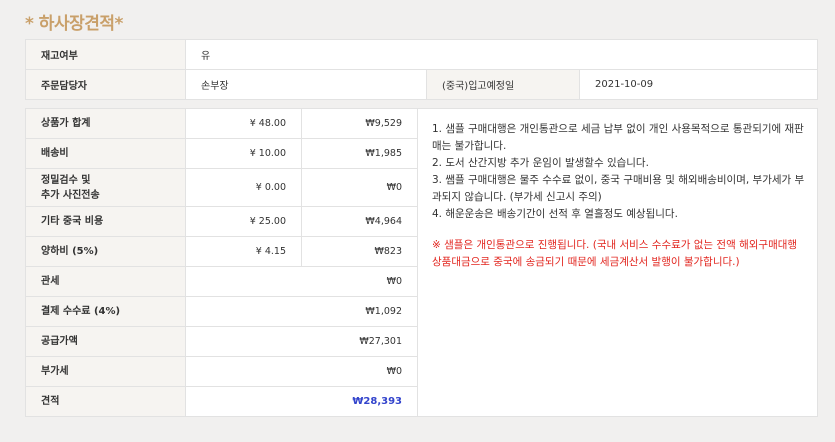 Image resolution: width=835 pixels, height=442 pixels. Describe the element at coordinates (105, 281) in the screenshot. I see `cost-label: 관세` at that location.